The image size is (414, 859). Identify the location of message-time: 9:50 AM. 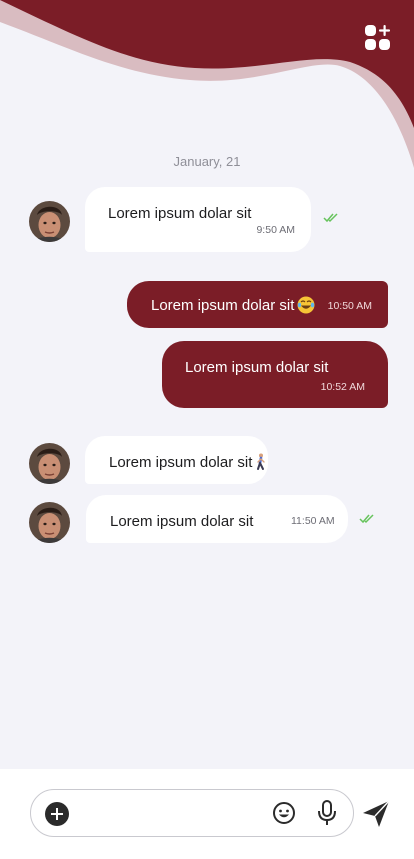
(275, 230).